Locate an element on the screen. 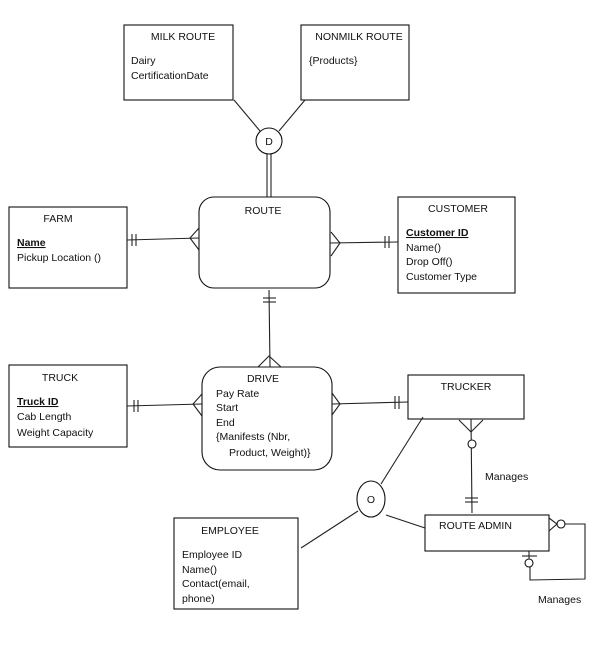 Image resolution: width=596 pixels, height=655 pixels. entity-title: DRIVE is located at coordinates (263, 379).